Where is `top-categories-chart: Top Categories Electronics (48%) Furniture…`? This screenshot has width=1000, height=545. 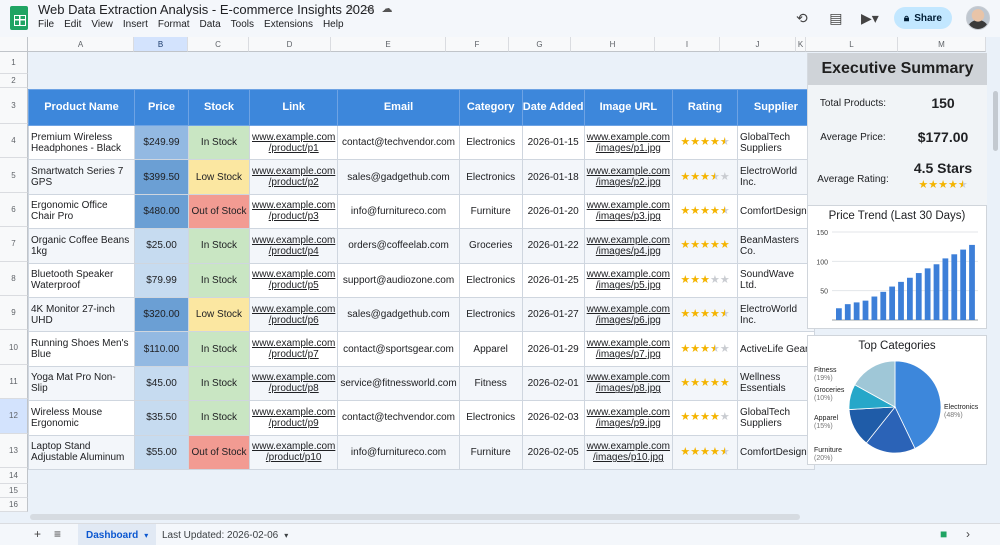 top-categories-chart: Top Categories Electronics (48%) Furniture… is located at coordinates (897, 400).